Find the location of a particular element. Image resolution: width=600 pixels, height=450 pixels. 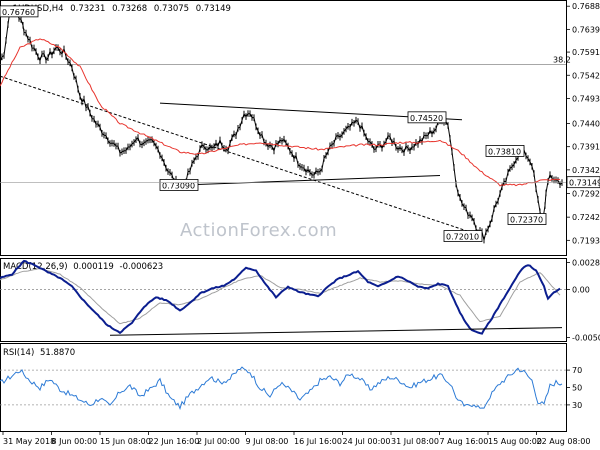

price-y-tick-label: 0.71930 is located at coordinates (586, 240).